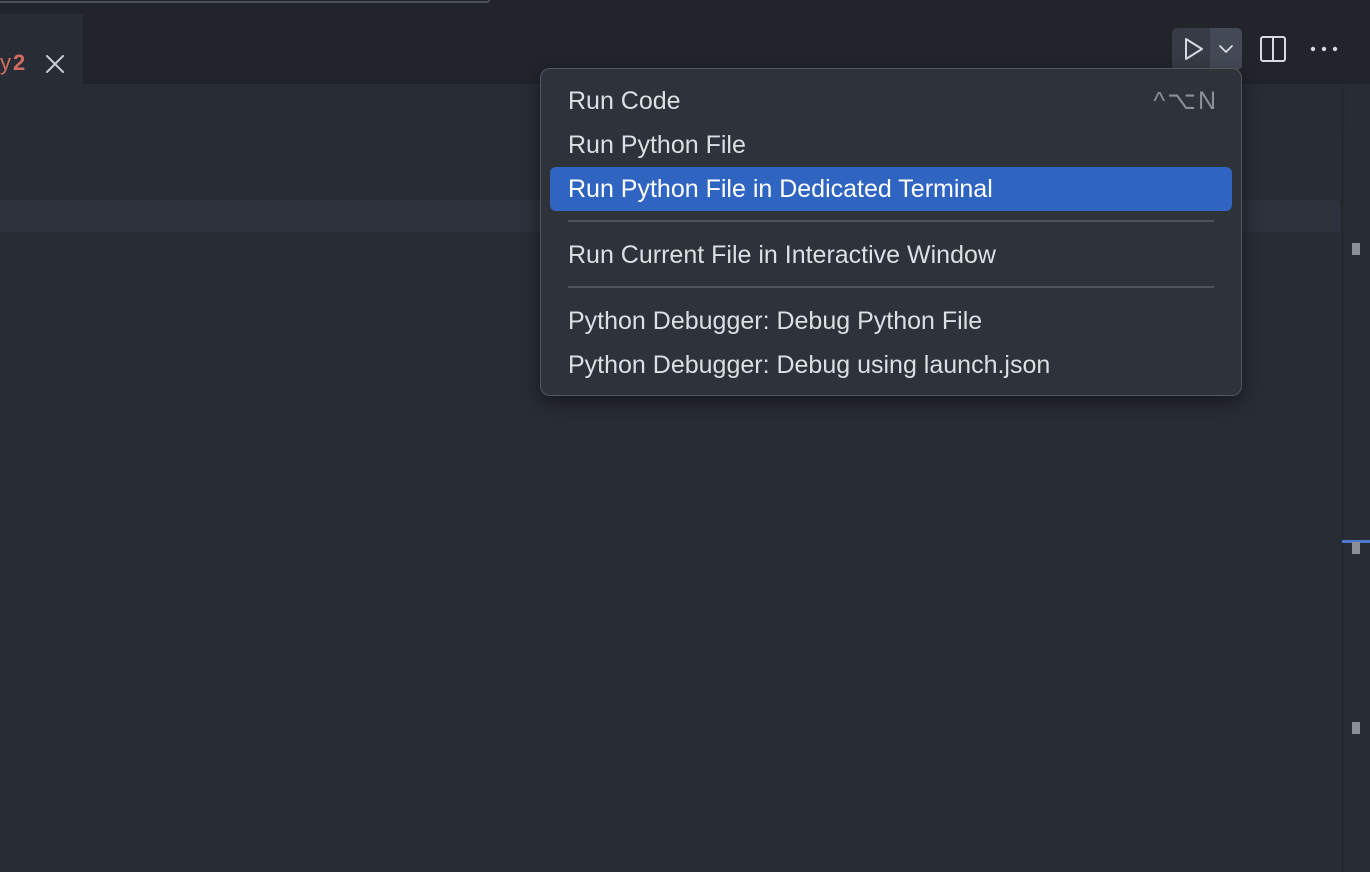 The height and width of the screenshot is (872, 1370). I want to click on menu-item-run-current-file-interactive: Run Current File in Interactive Window, so click(891, 255).